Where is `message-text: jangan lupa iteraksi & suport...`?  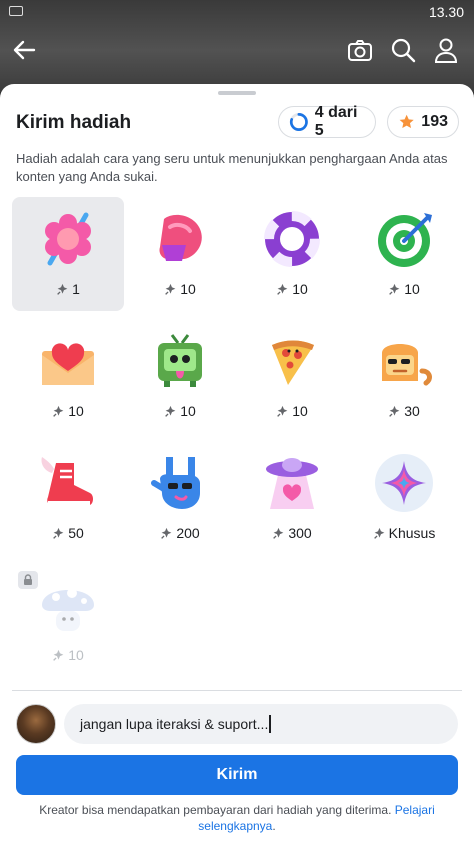
message-text: jangan lupa iteraksi & suport... is located at coordinates (174, 724).